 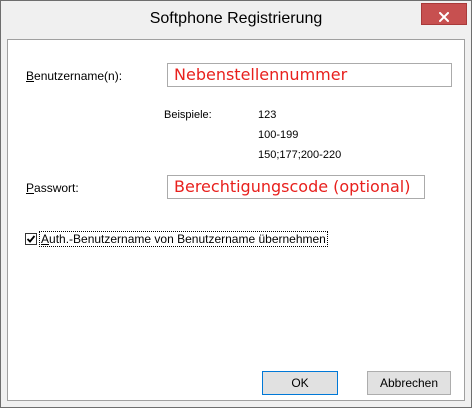 What do you see at coordinates (78, 76) in the screenshot?
I see `username-label-text: enutzername(n):` at bounding box center [78, 76].